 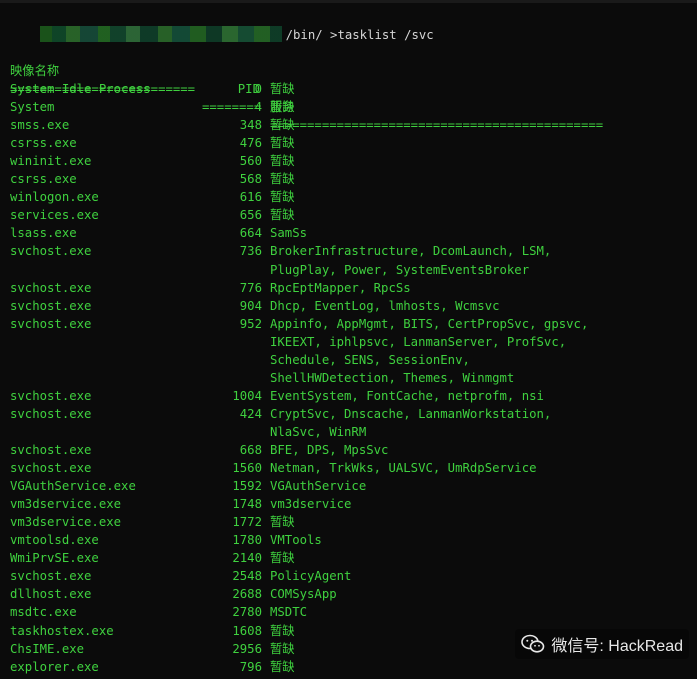 I want to click on watermark-text: 微信号: HackRead, so click(x=617, y=646).